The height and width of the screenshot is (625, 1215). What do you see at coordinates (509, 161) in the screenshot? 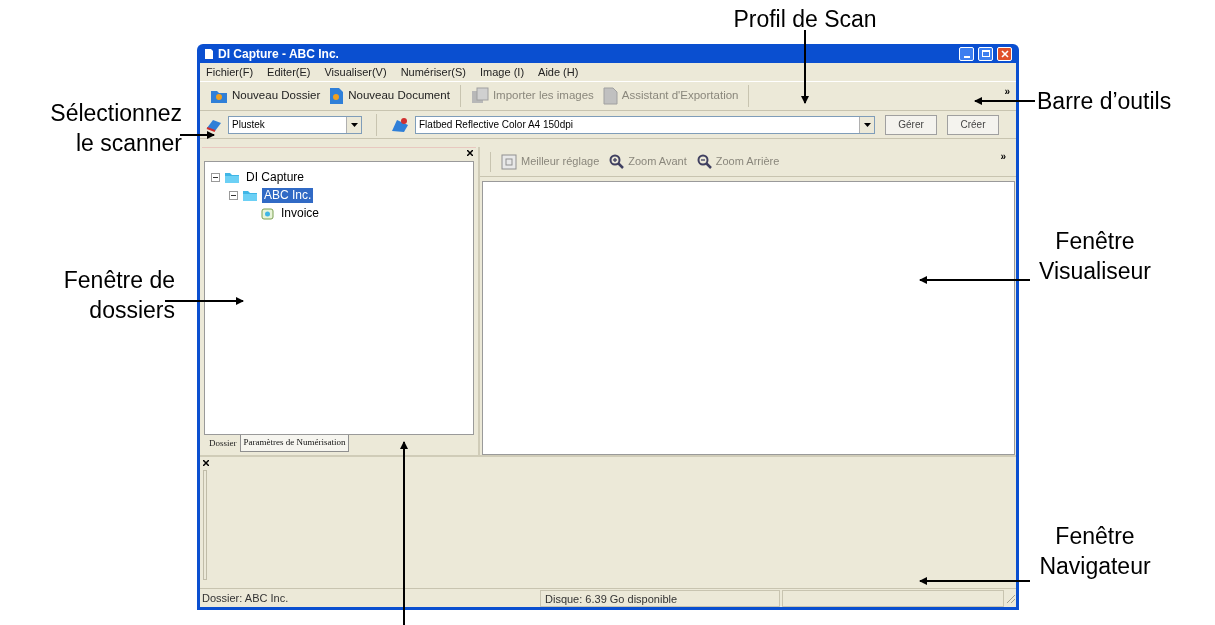
I see `fit-icon` at bounding box center [509, 161].